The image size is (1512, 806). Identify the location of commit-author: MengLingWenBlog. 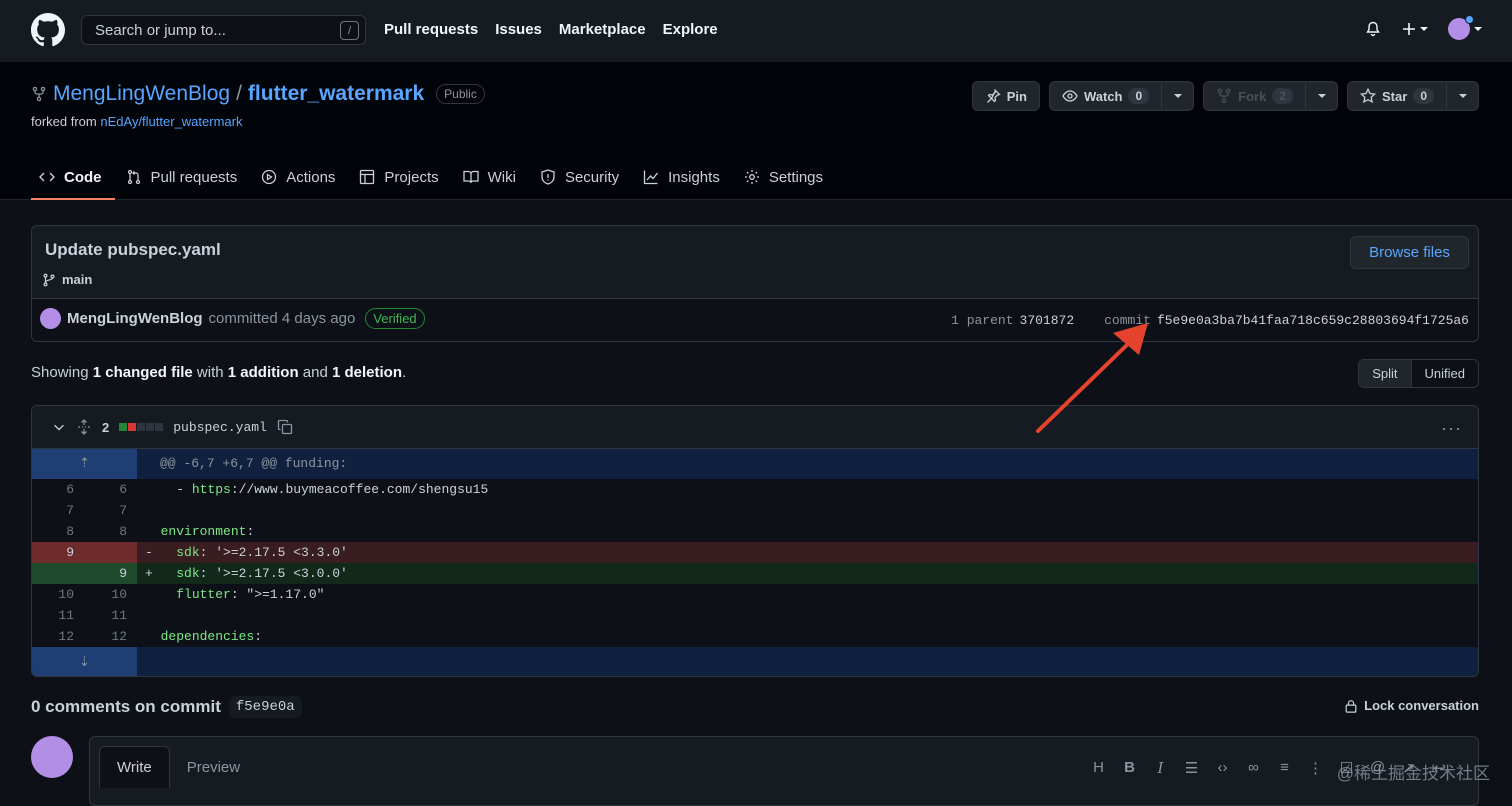
(135, 318).